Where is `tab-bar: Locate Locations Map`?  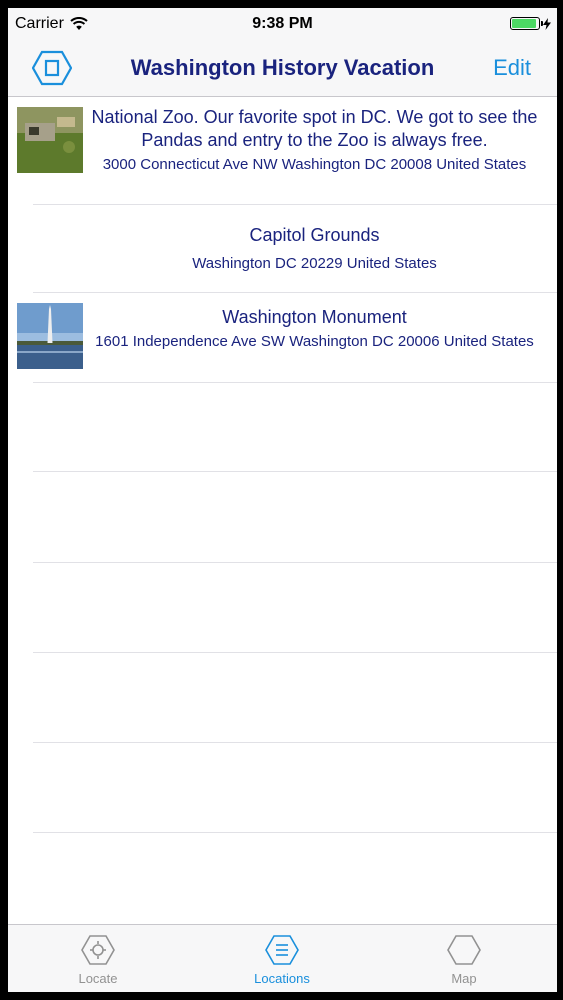 tab-bar: Locate Locations Map is located at coordinates (282, 958).